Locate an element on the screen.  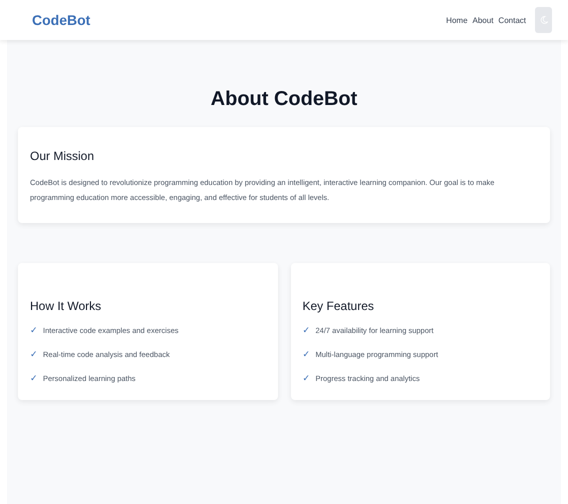
theme-toggle-button is located at coordinates (543, 20).